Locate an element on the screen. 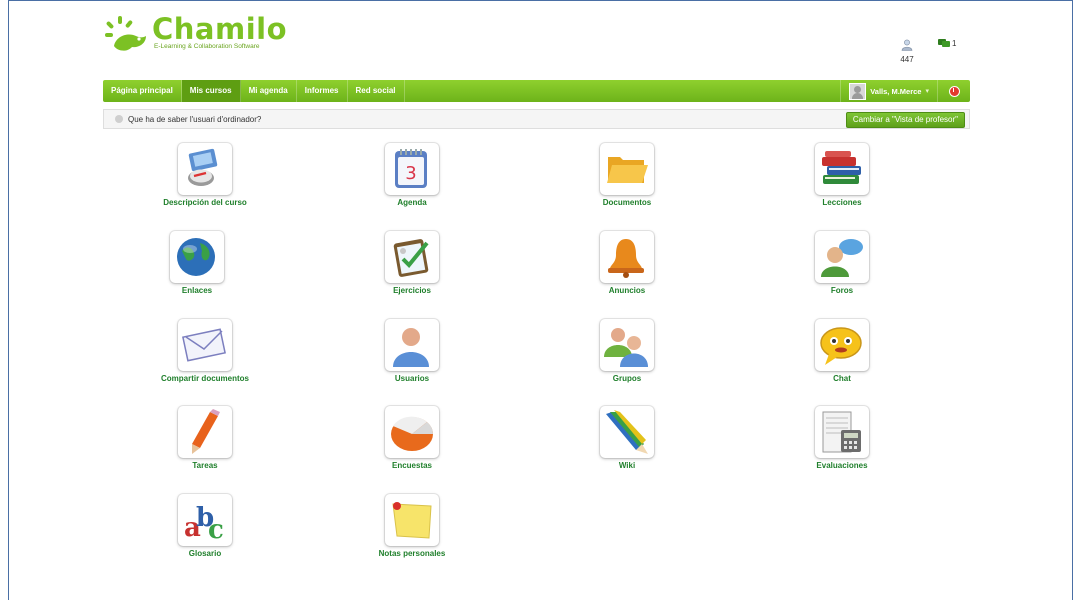 The image size is (1075, 602). tool-gradebook: Evaluaciones is located at coordinates (842, 438).